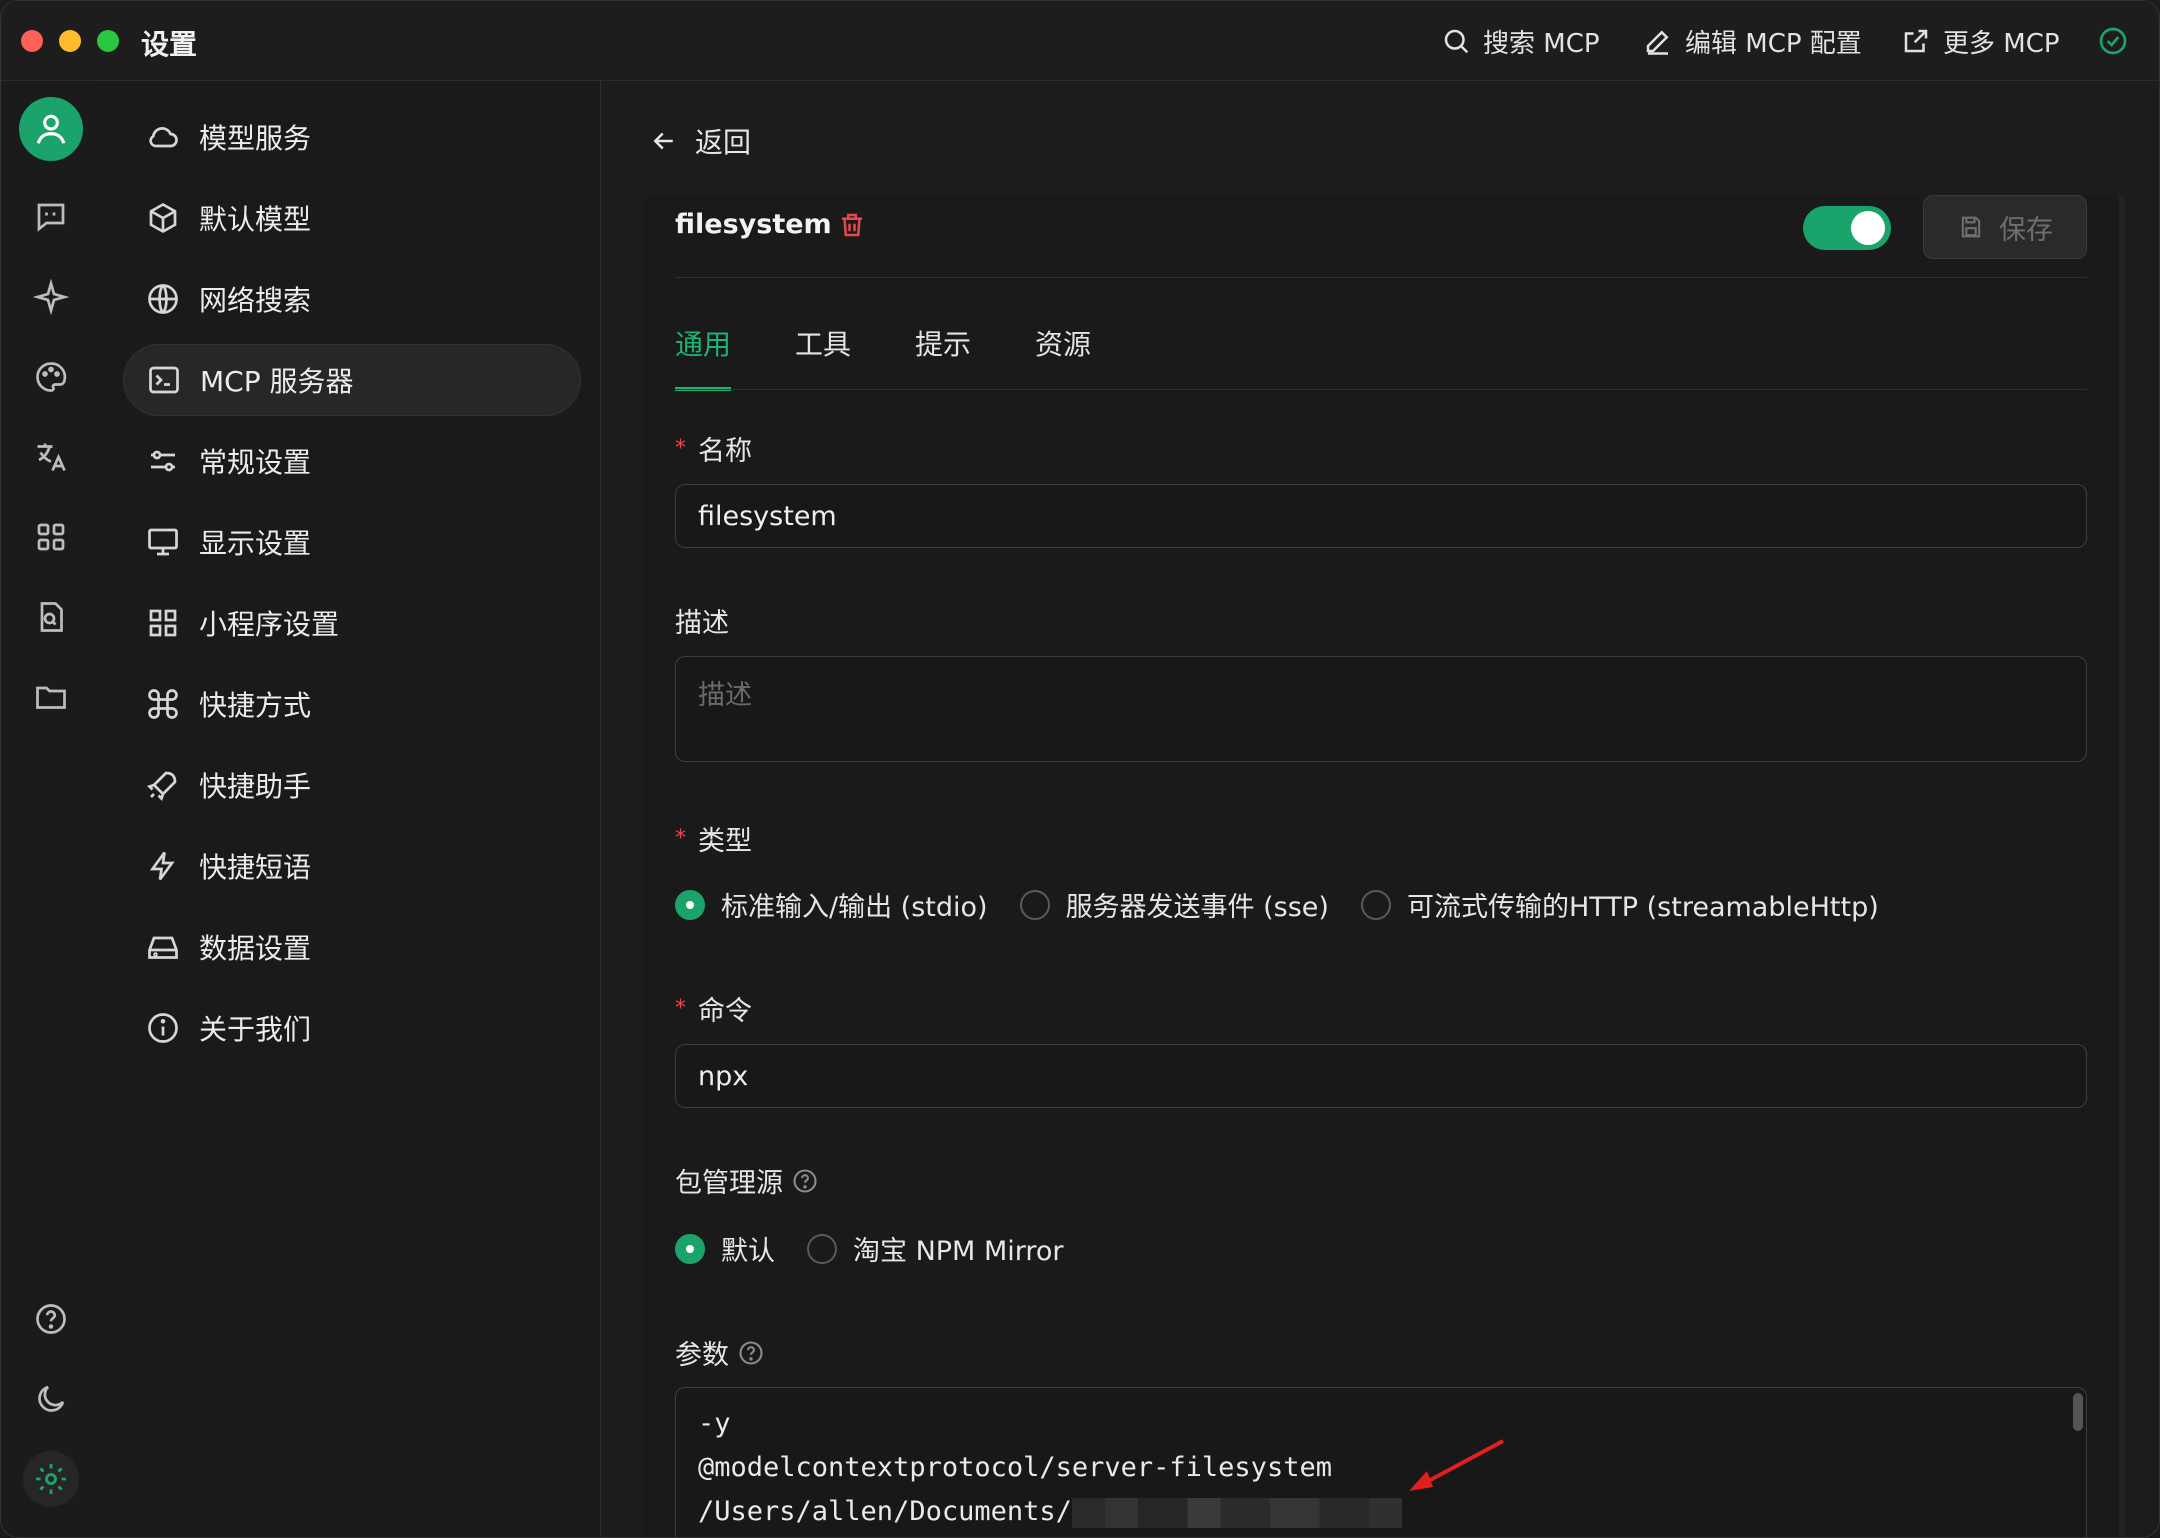 The image size is (2160, 1538). Describe the element at coordinates (255, 300) in the screenshot. I see `menu-item-label: 网络搜索` at that location.